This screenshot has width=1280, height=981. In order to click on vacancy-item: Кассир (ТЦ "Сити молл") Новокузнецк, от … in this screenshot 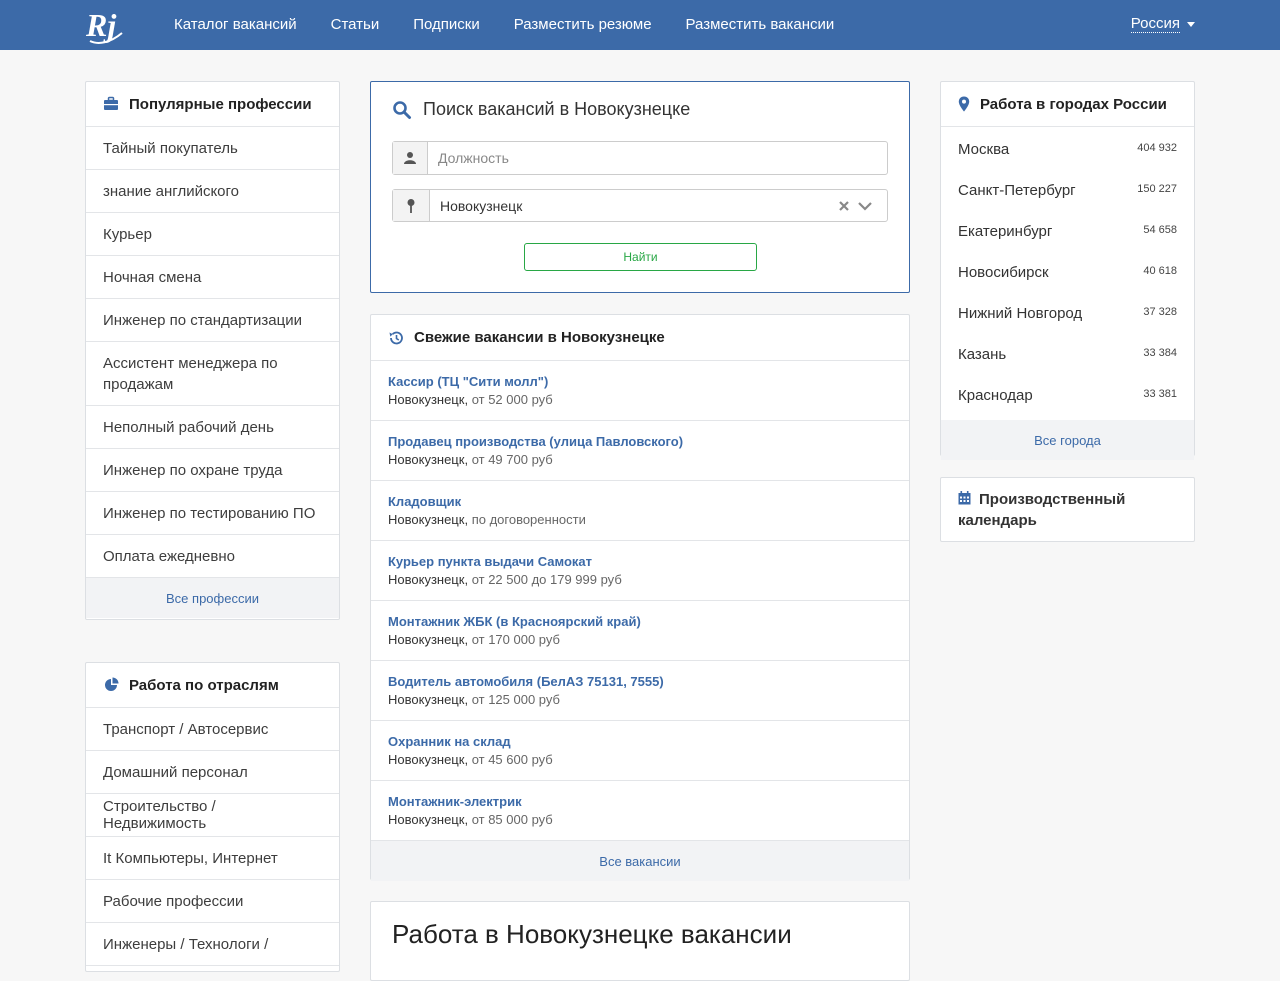, I will do `click(640, 391)`.